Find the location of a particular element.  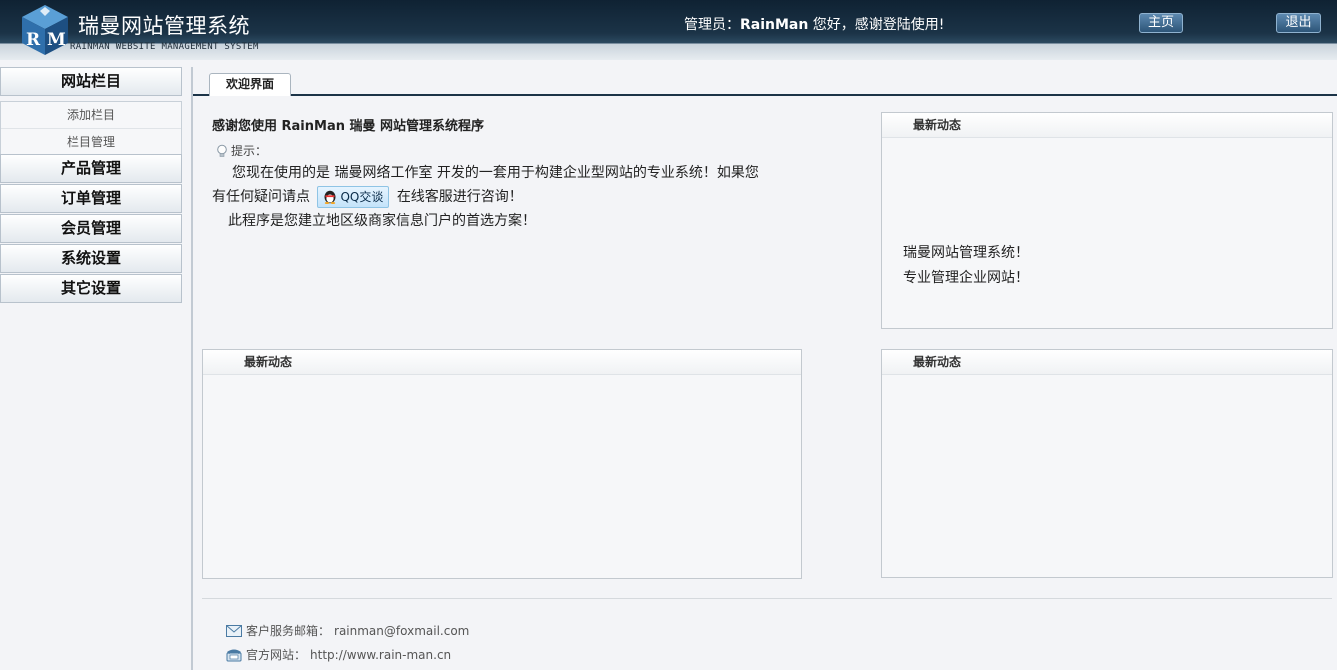

sidebar-category-members: 会员管理 is located at coordinates (91, 228).